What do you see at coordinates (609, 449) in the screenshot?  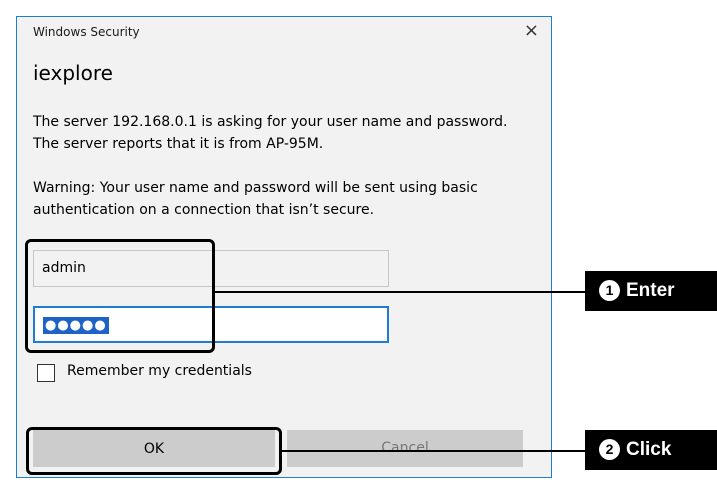 I see `step-number-2: 2` at bounding box center [609, 449].